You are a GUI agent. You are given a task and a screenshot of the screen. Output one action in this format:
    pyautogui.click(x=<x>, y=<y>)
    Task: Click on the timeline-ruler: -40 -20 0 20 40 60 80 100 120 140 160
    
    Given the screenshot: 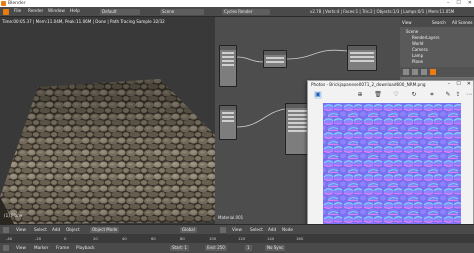 What is the action you would take?
    pyautogui.click(x=237, y=238)
    